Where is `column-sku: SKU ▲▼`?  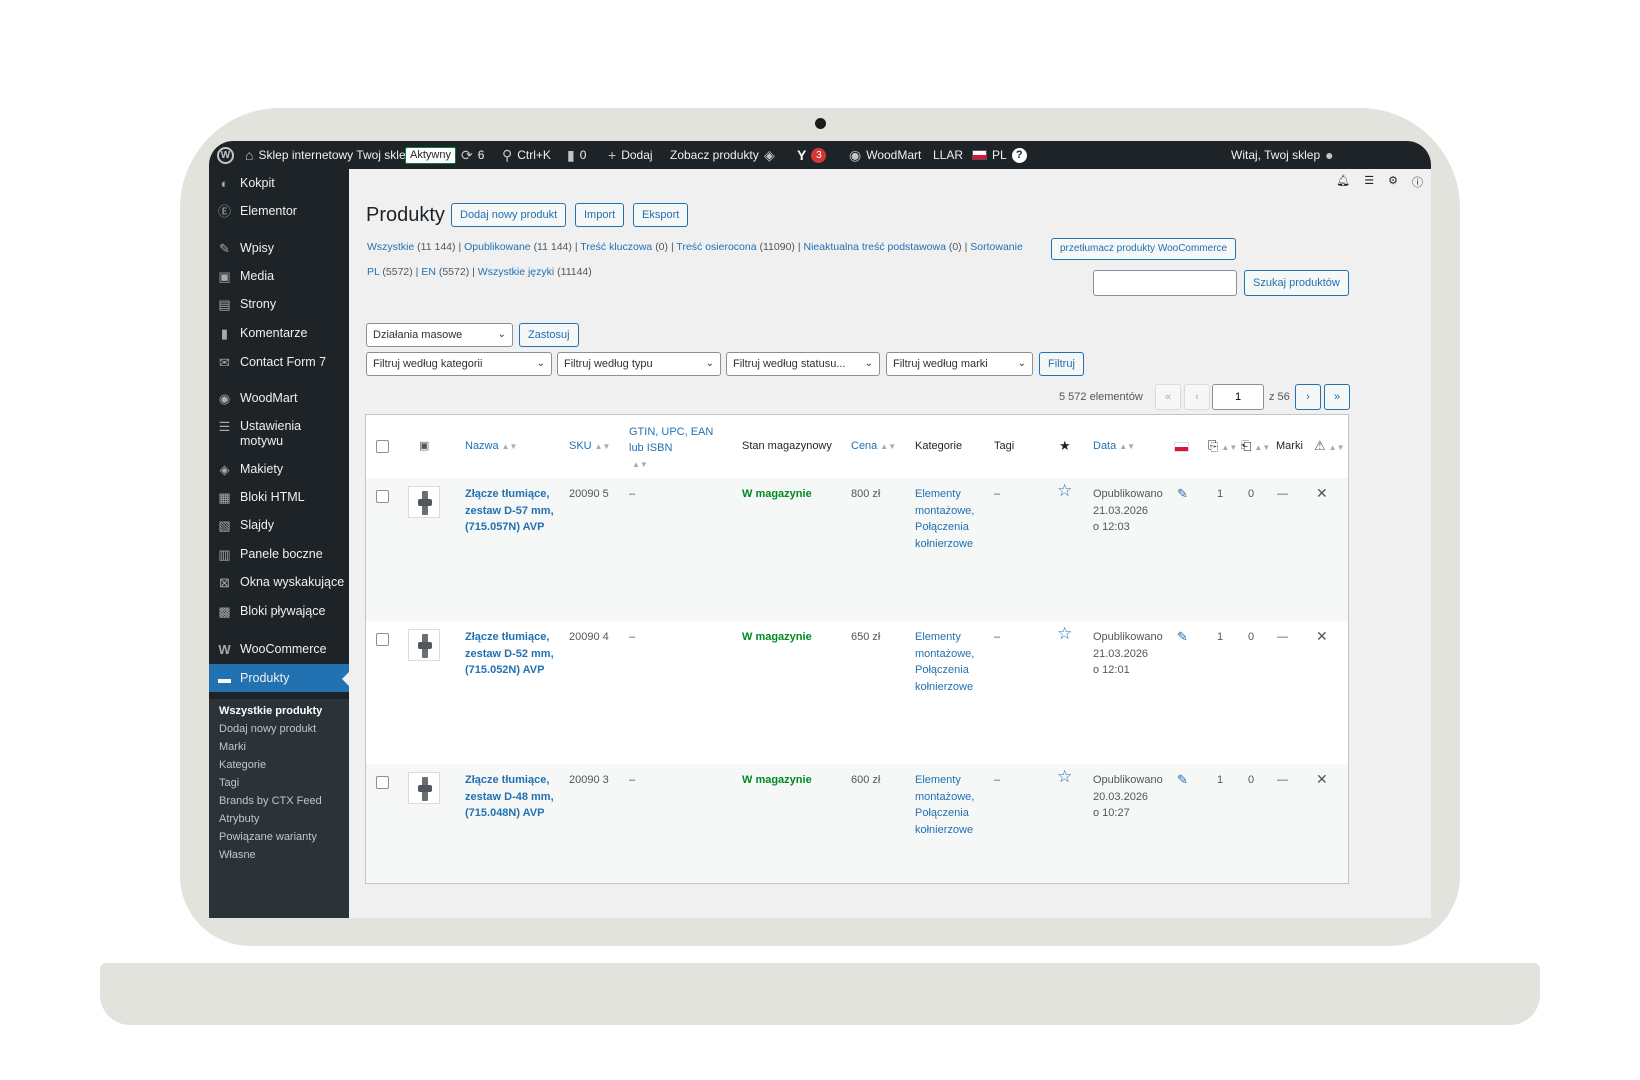 column-sku: SKU ▲▼ is located at coordinates (589, 446).